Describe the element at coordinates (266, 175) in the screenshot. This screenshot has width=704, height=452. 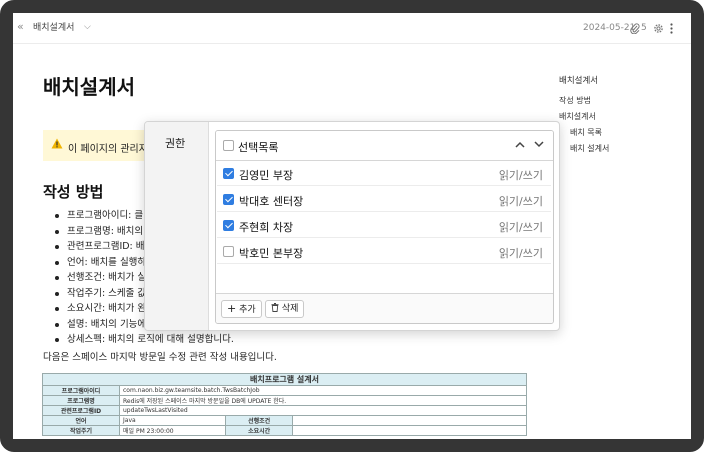
I see `member-name: 김영민 부장` at that location.